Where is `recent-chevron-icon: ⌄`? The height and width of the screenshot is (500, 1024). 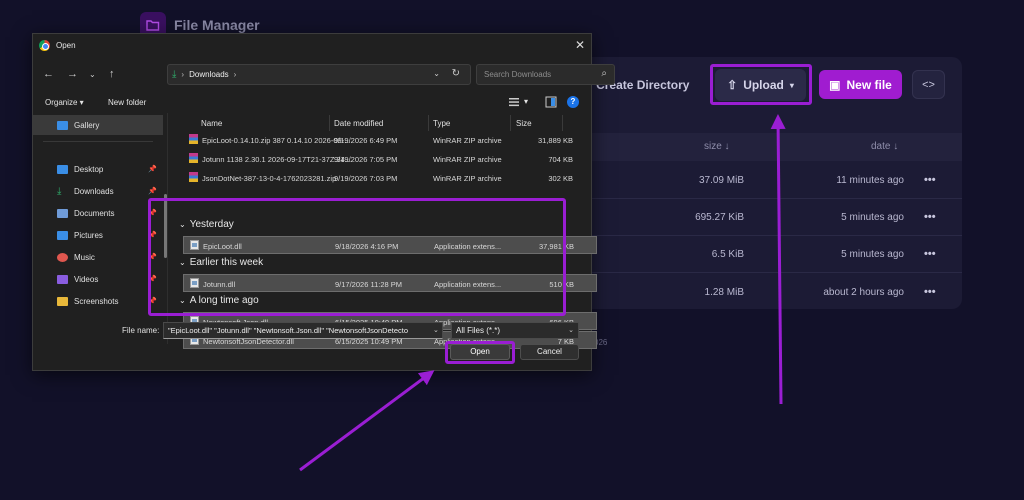 recent-chevron-icon: ⌄ is located at coordinates (92, 74).